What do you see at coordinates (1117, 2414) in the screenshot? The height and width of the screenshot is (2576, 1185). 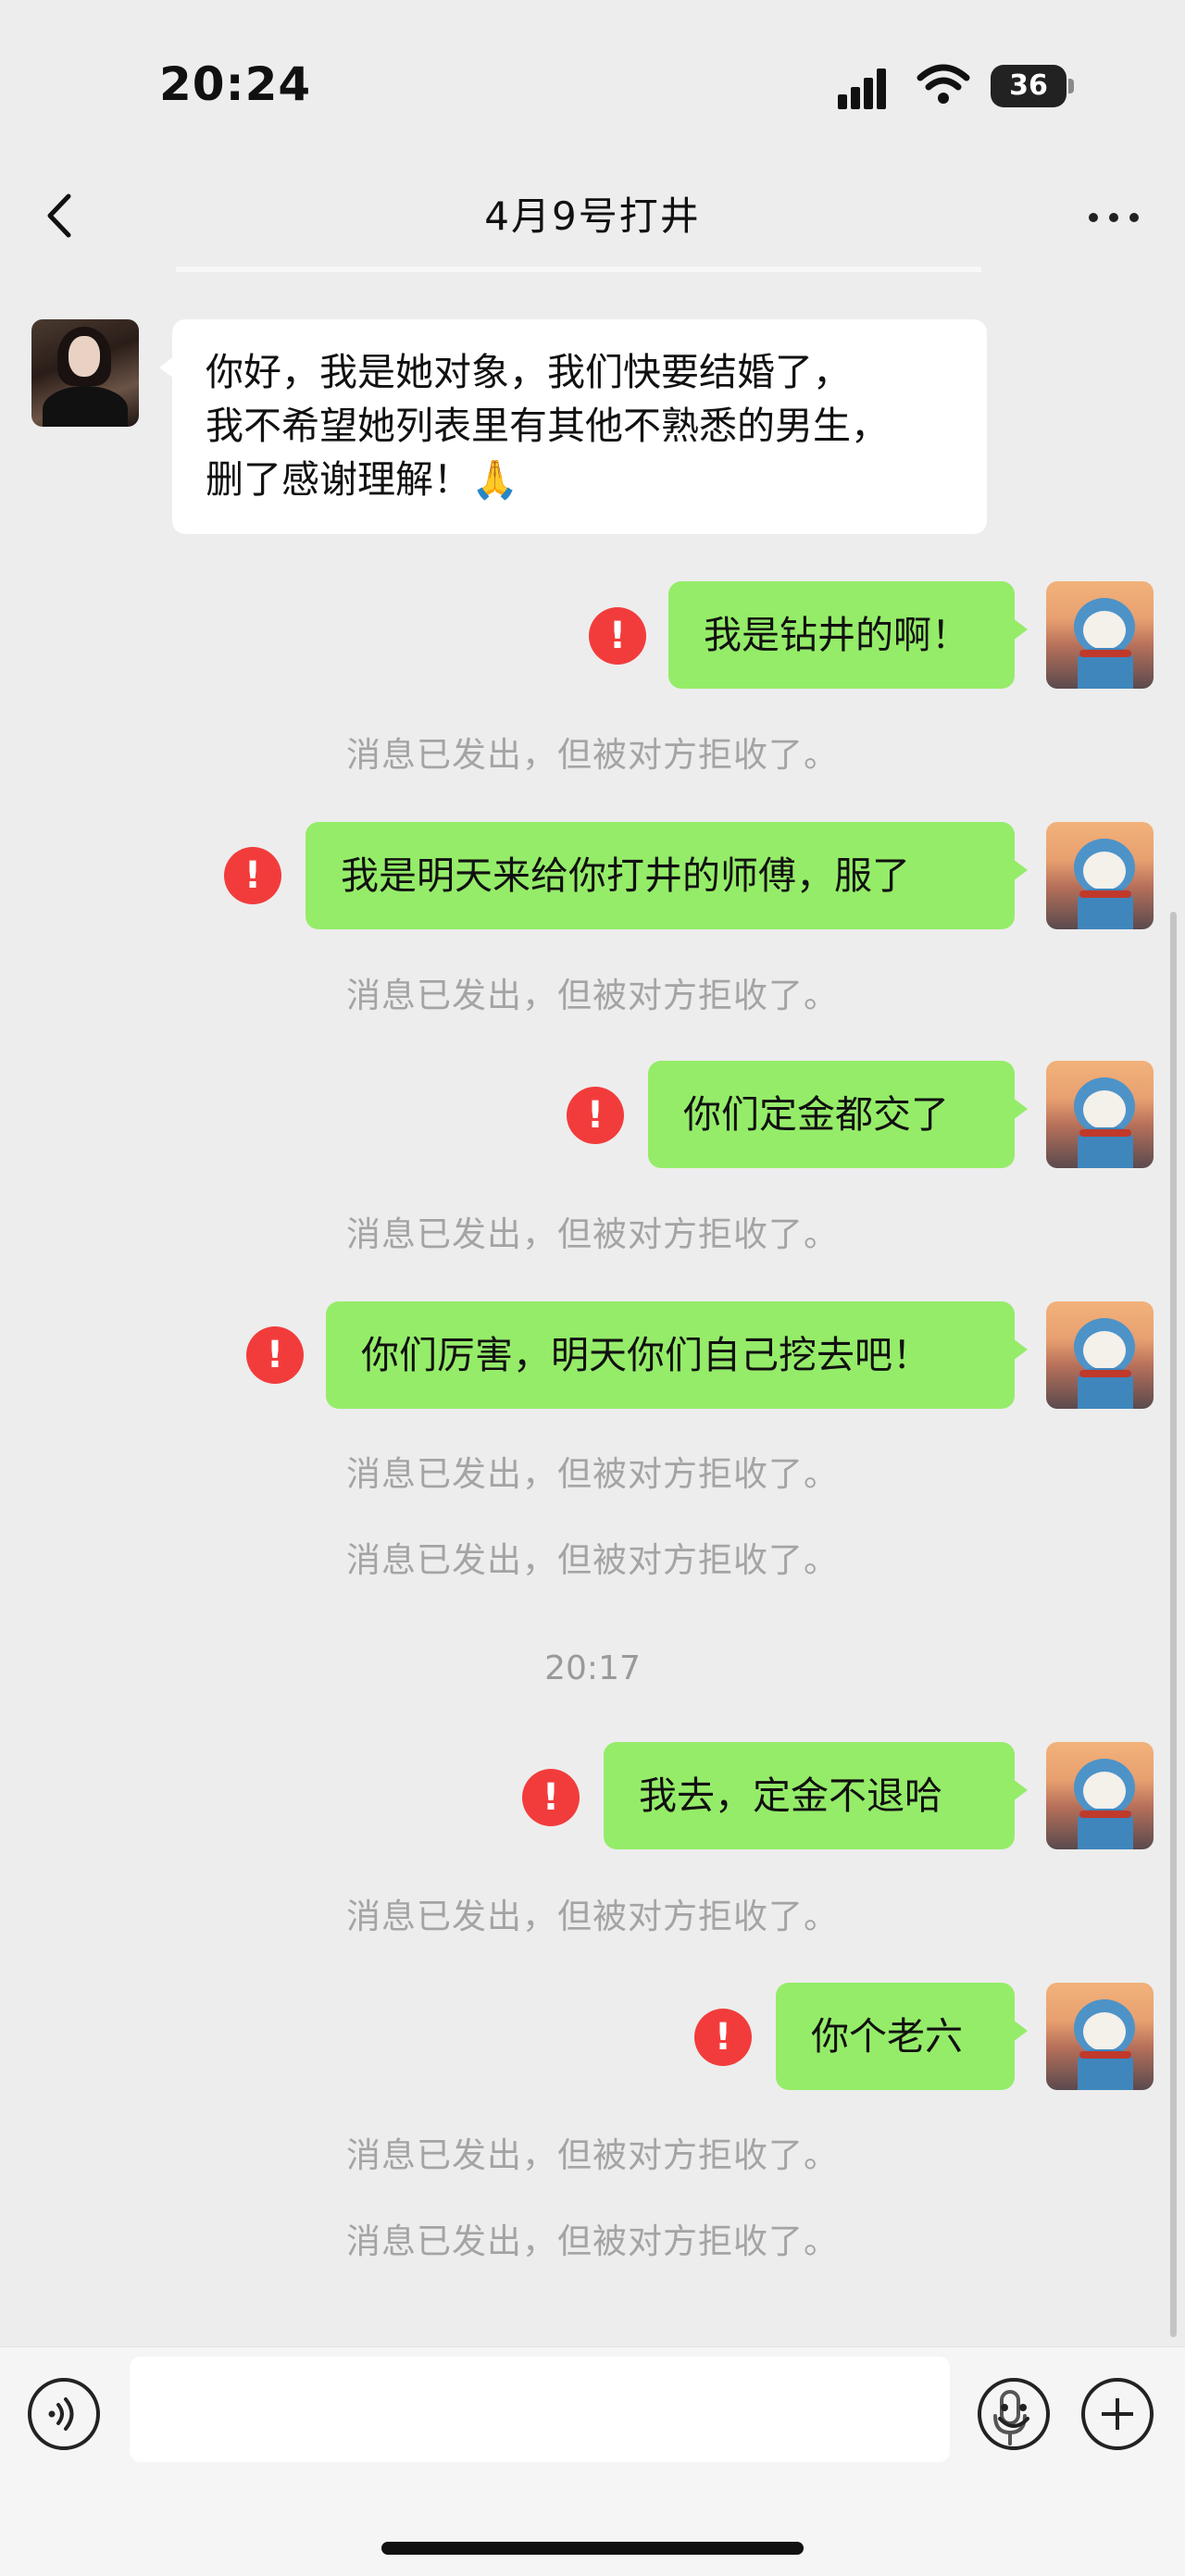 I see `plus-icon` at bounding box center [1117, 2414].